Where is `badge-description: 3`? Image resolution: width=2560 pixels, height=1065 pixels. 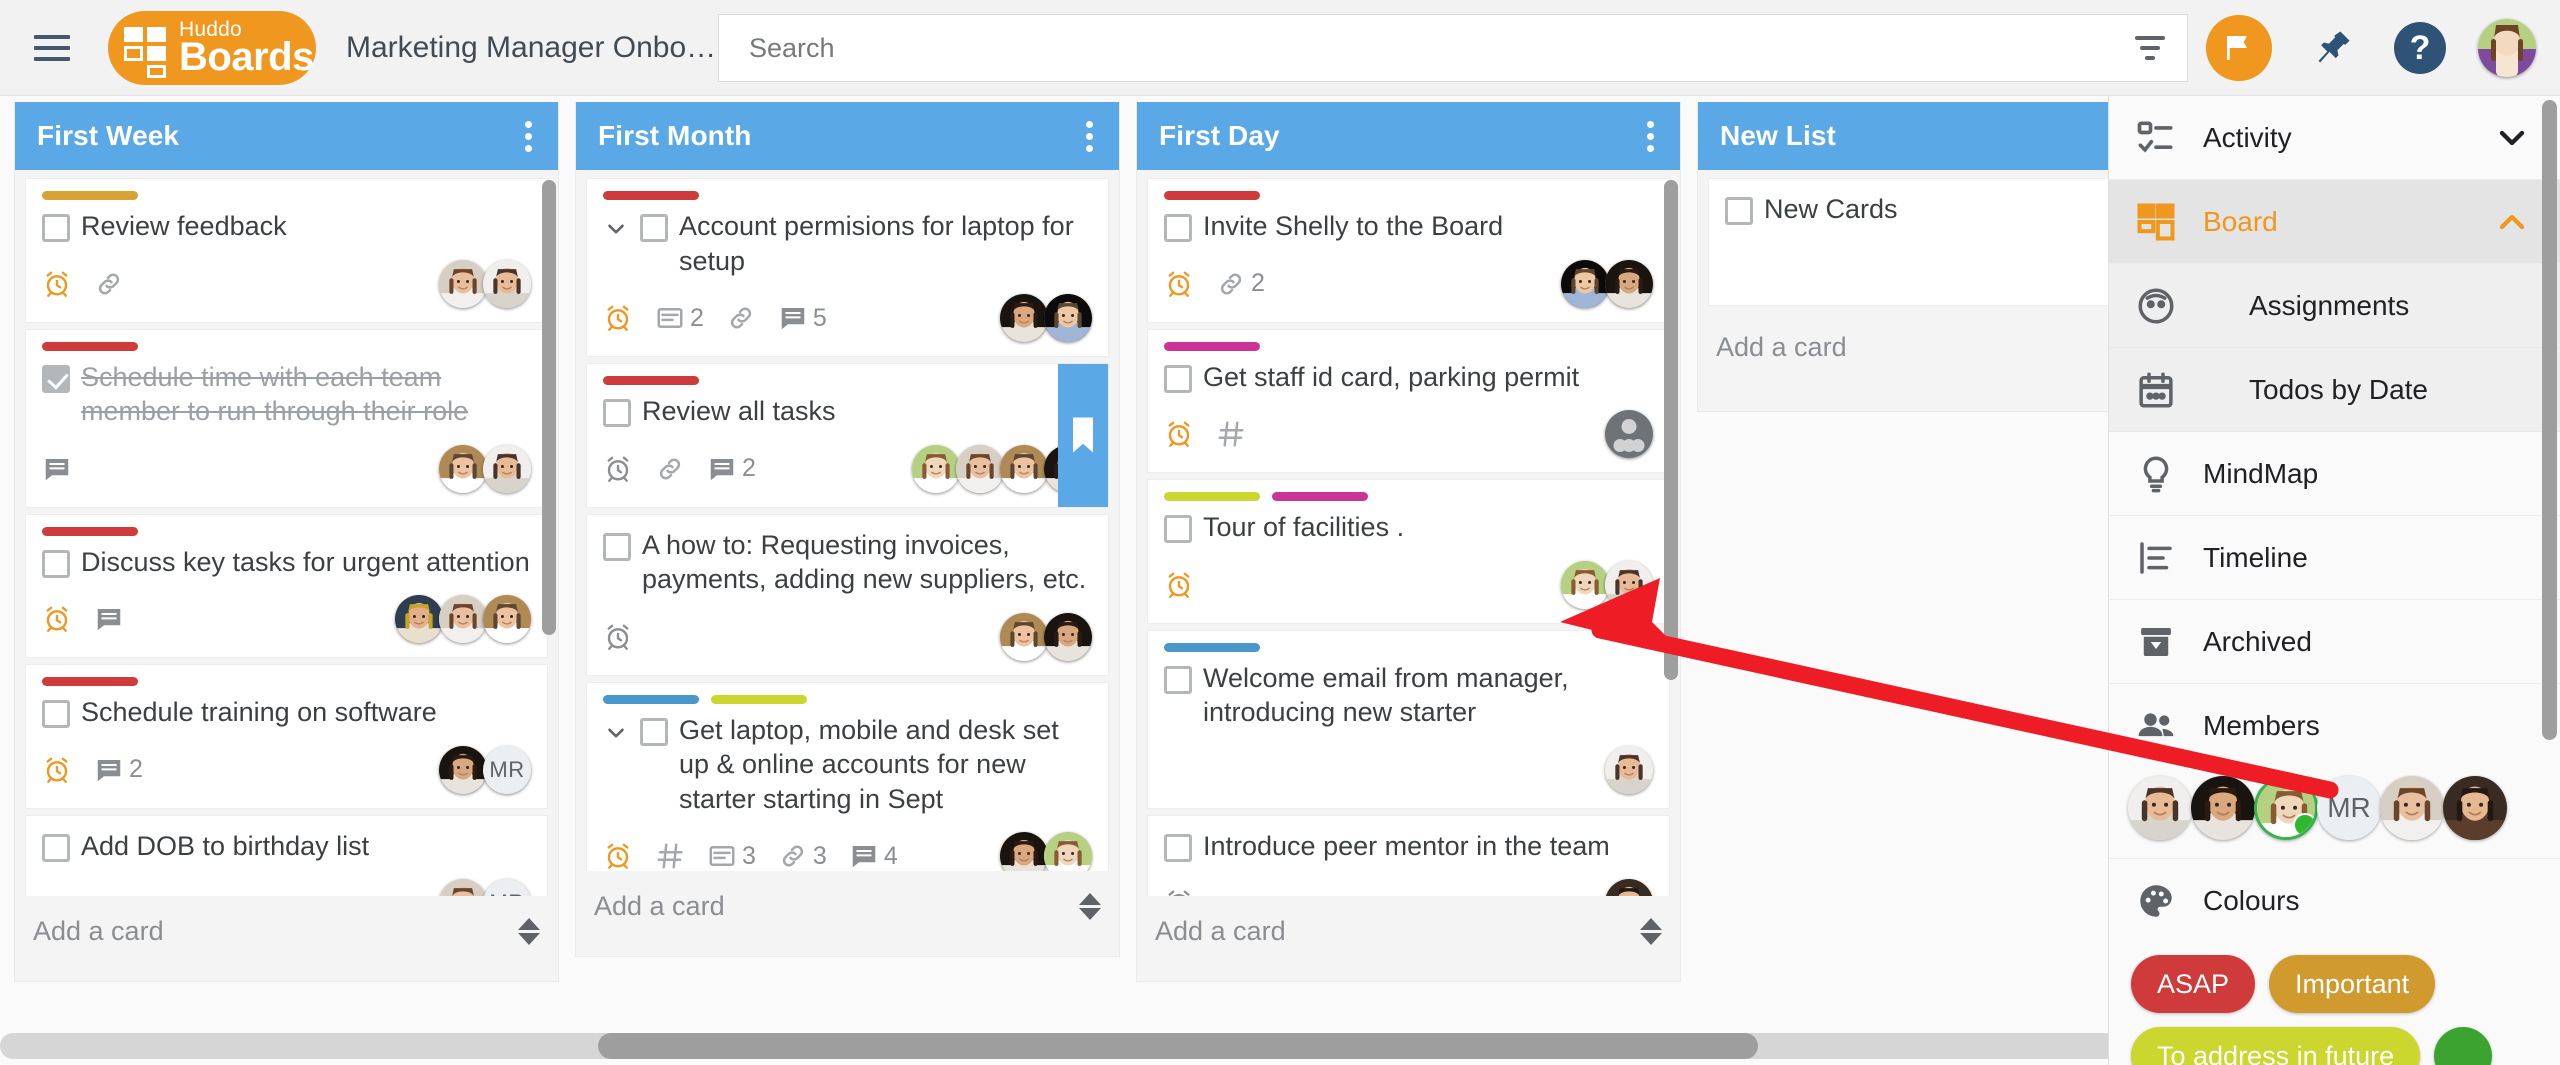
badge-description: 3 is located at coordinates (731, 856).